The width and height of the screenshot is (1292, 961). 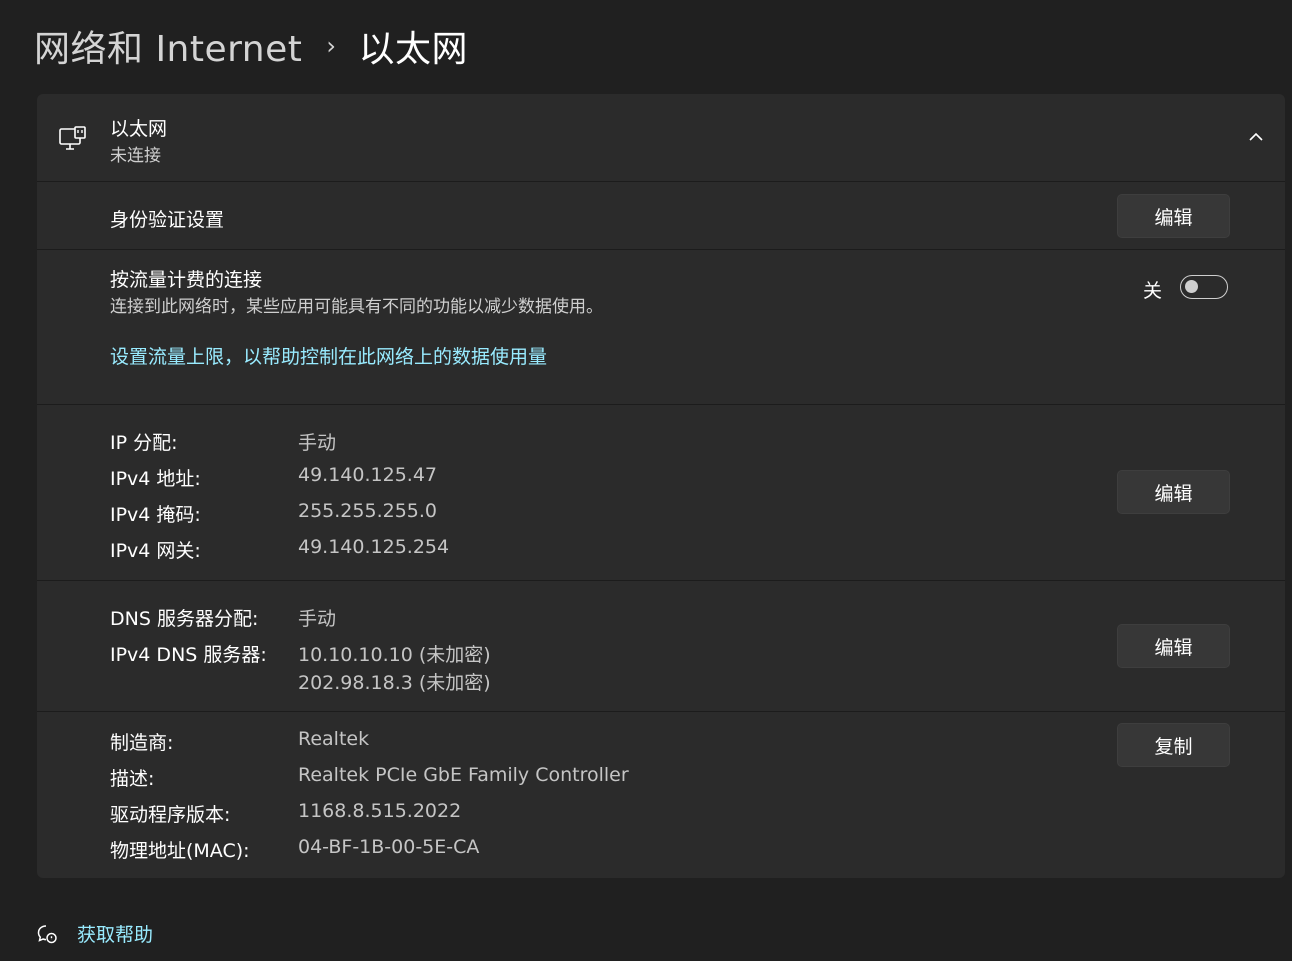 What do you see at coordinates (1173, 745) in the screenshot?
I see `copy-button: 复制` at bounding box center [1173, 745].